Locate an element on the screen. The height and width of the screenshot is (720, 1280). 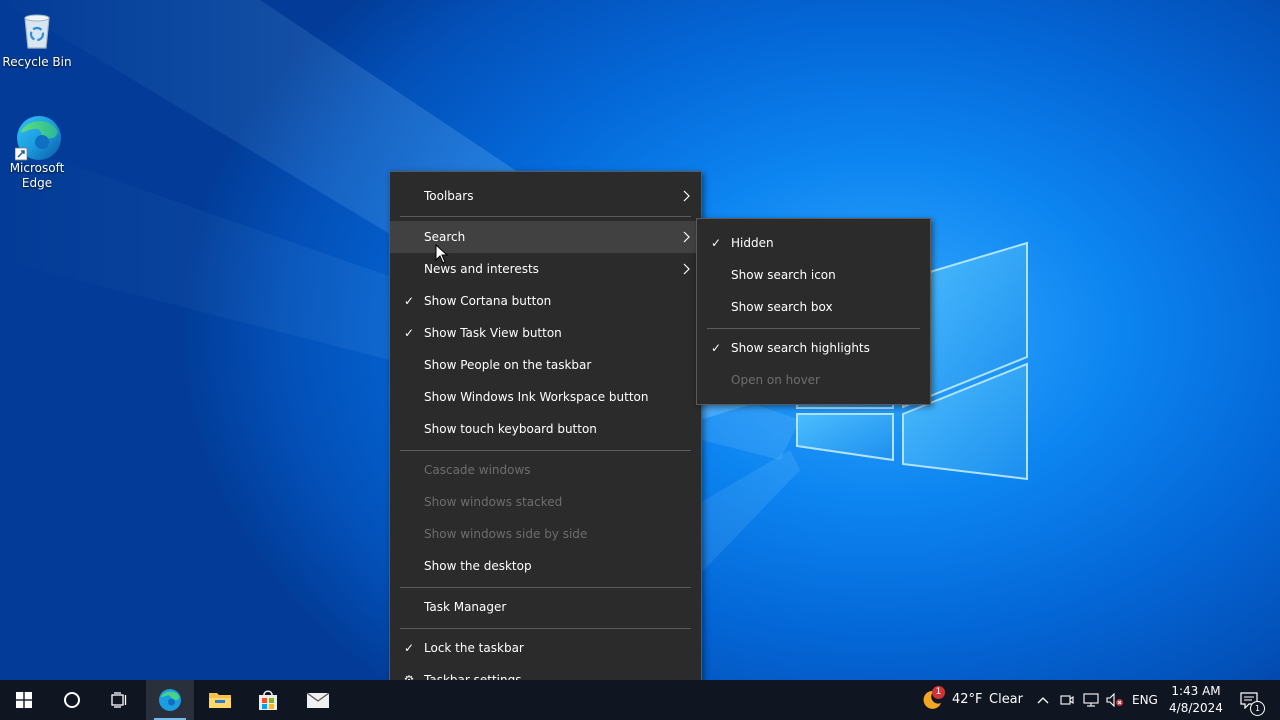
store-button is located at coordinates (268, 700).